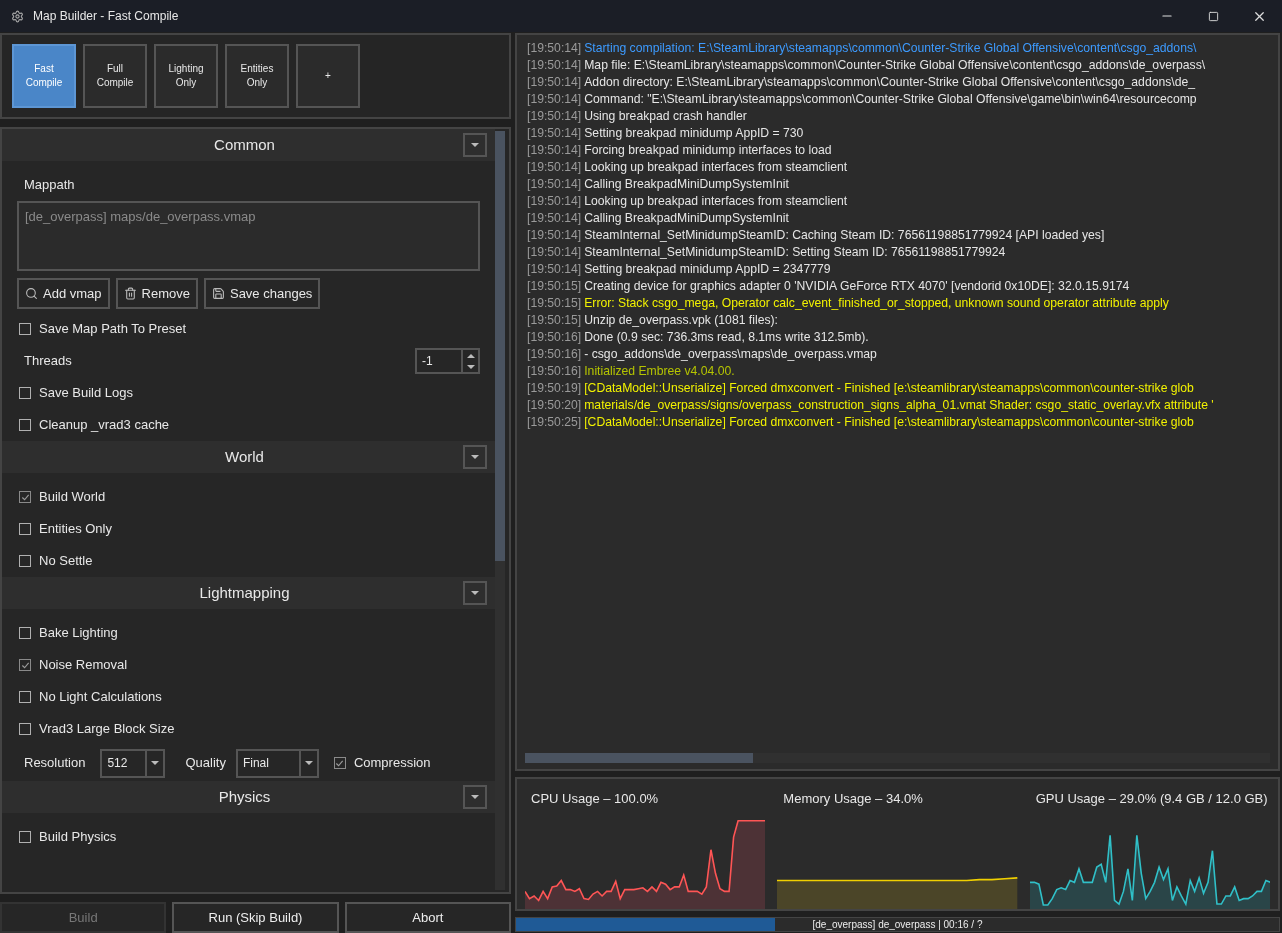 Image resolution: width=1282 pixels, height=933 pixels. I want to click on field-label: Resolution, so click(55, 763).